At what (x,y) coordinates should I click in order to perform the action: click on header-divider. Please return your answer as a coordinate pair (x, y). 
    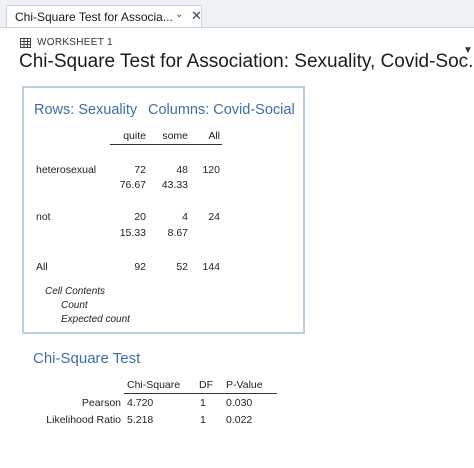
    Looking at the image, I should click on (166, 144).